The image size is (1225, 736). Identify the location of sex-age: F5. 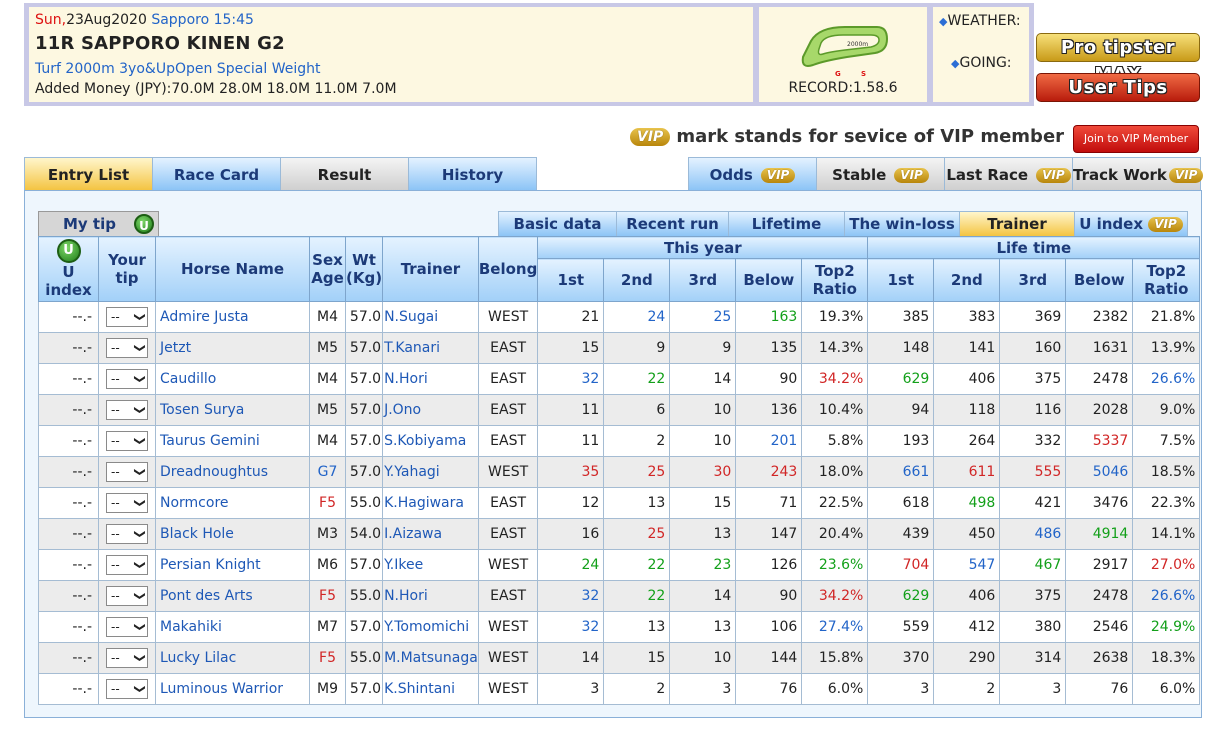
(327, 596).